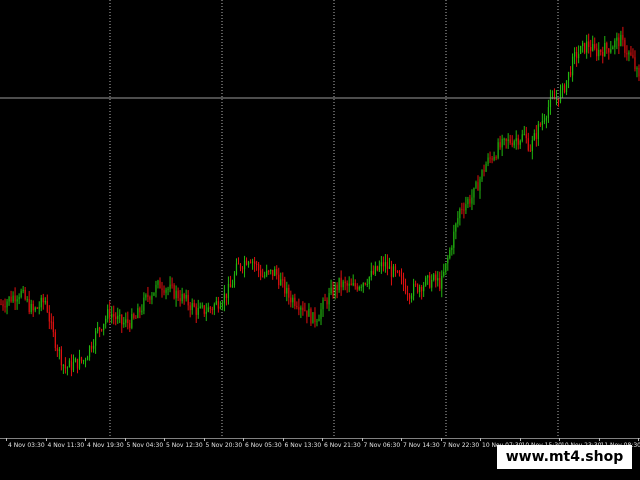  Describe the element at coordinates (461, 445) in the screenshot. I see `time-axis-label: 7 Nov 22:30` at that location.